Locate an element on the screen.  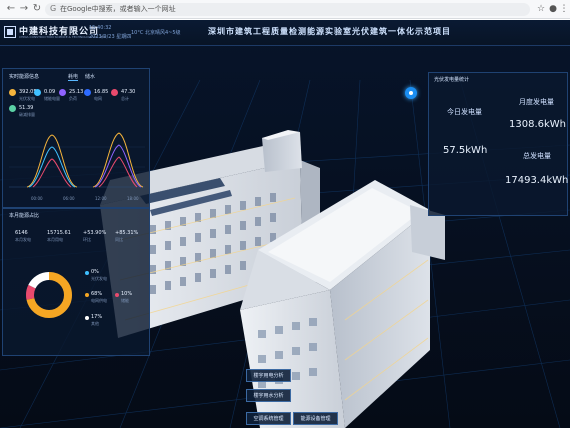
total-value: 17493.4kWh is located at coordinates (537, 180).